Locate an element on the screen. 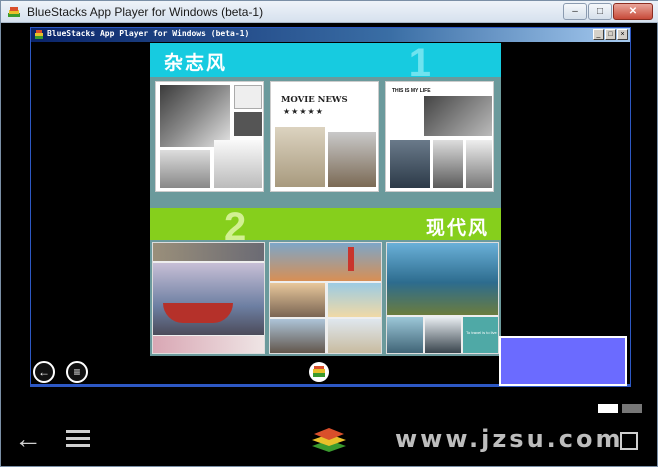  window-controls: – □ ✕ is located at coordinates (608, 11).